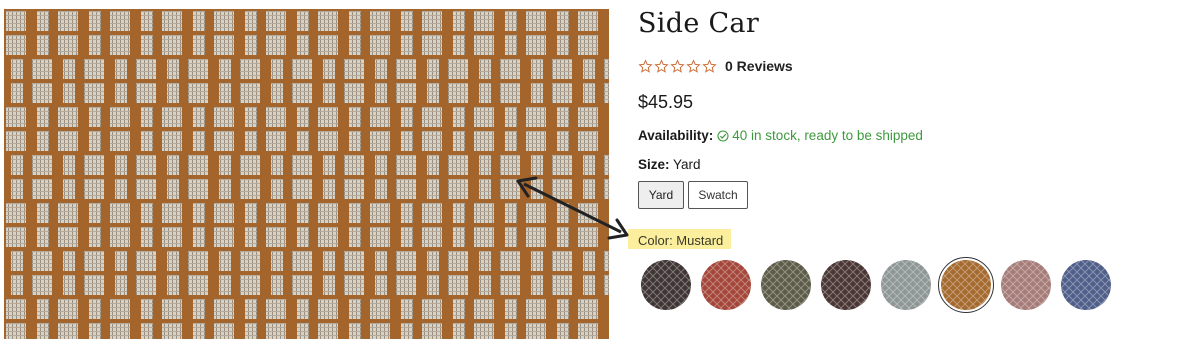  What do you see at coordinates (676, 135) in the screenshot?
I see `availability-label: Availability:` at bounding box center [676, 135].